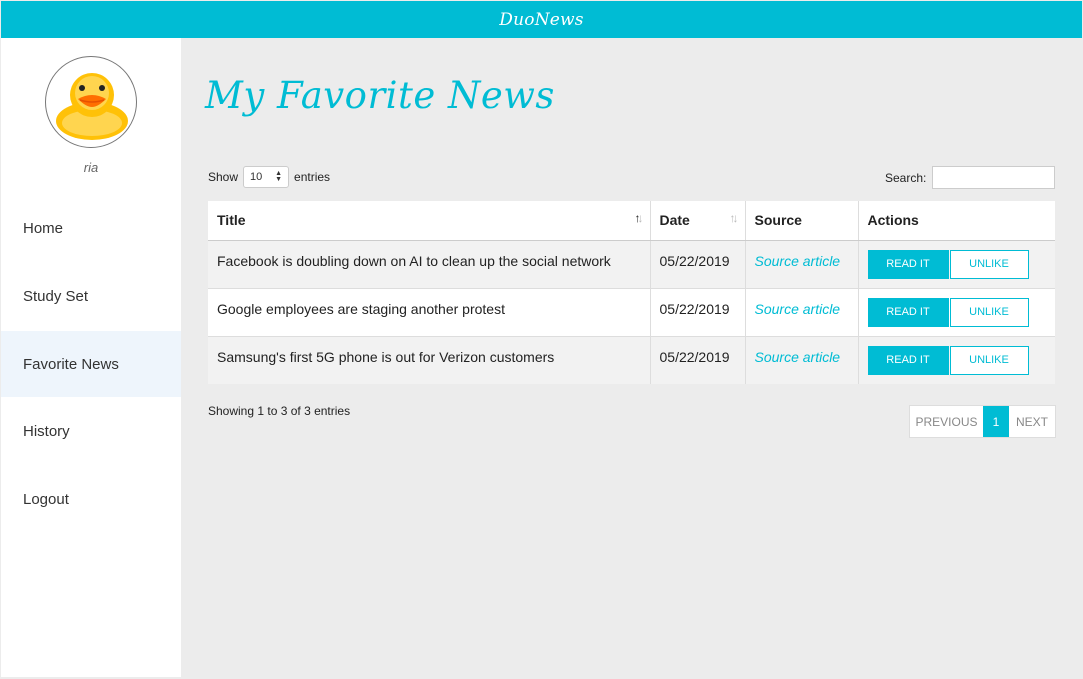 The height and width of the screenshot is (679, 1083). What do you see at coordinates (380, 95) in the screenshot?
I see `page-title: My Favorite News` at bounding box center [380, 95].